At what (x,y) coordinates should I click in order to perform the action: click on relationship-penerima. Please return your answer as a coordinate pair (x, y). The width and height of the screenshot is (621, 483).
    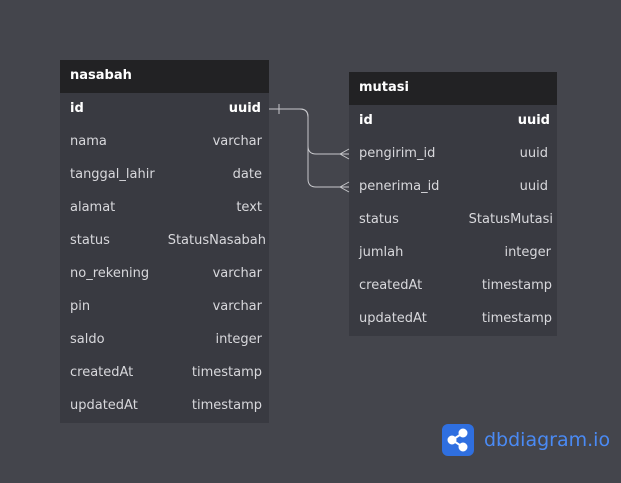
    Looking at the image, I should click on (309, 148).